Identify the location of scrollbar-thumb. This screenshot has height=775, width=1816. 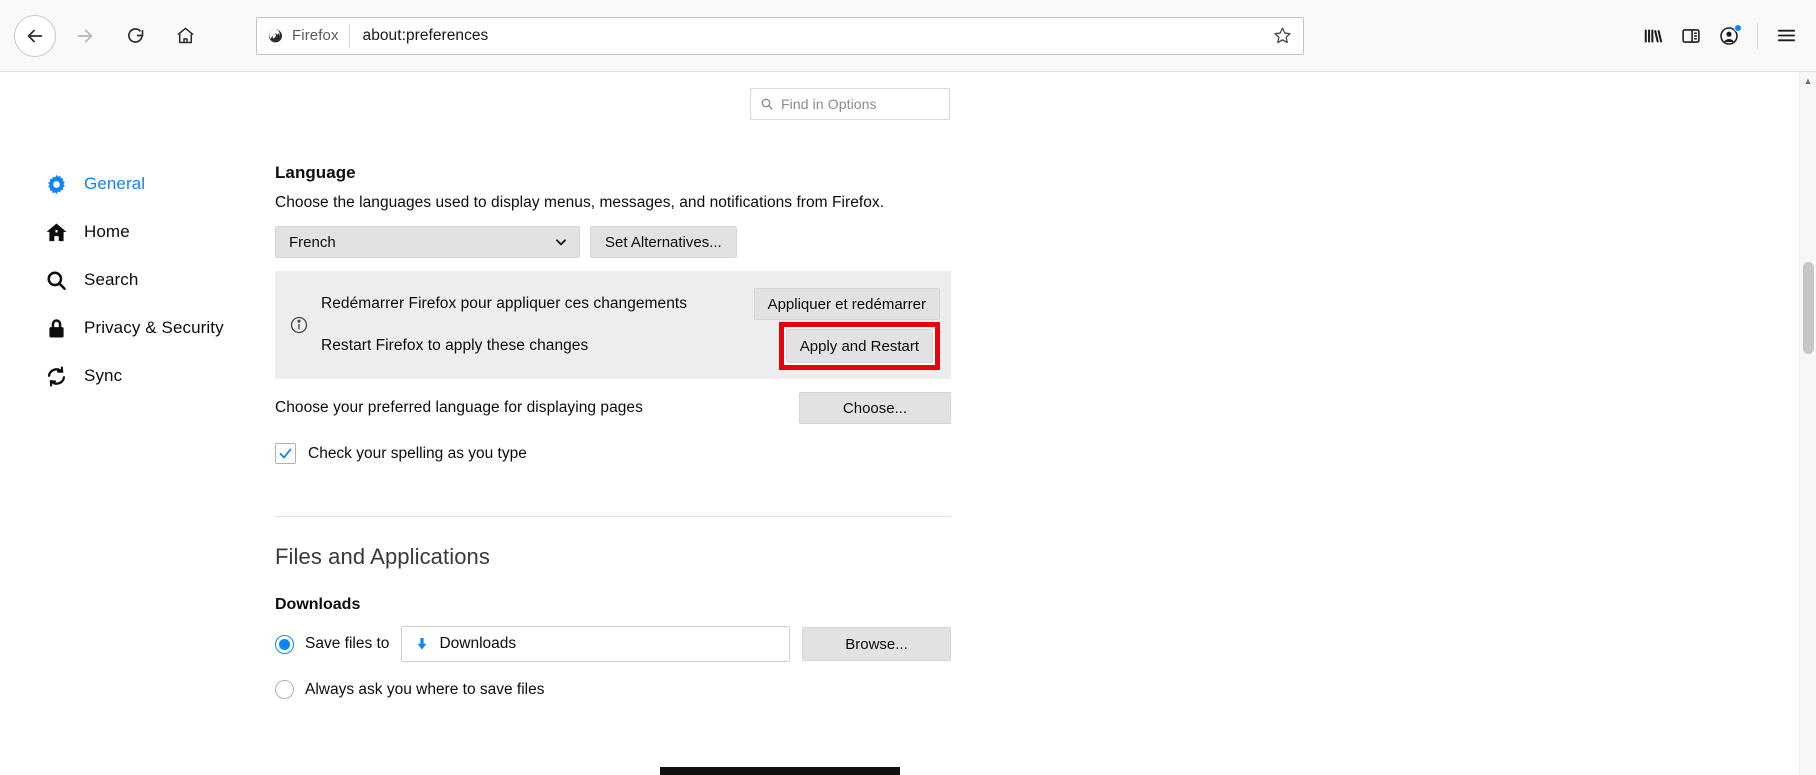
(1808, 308).